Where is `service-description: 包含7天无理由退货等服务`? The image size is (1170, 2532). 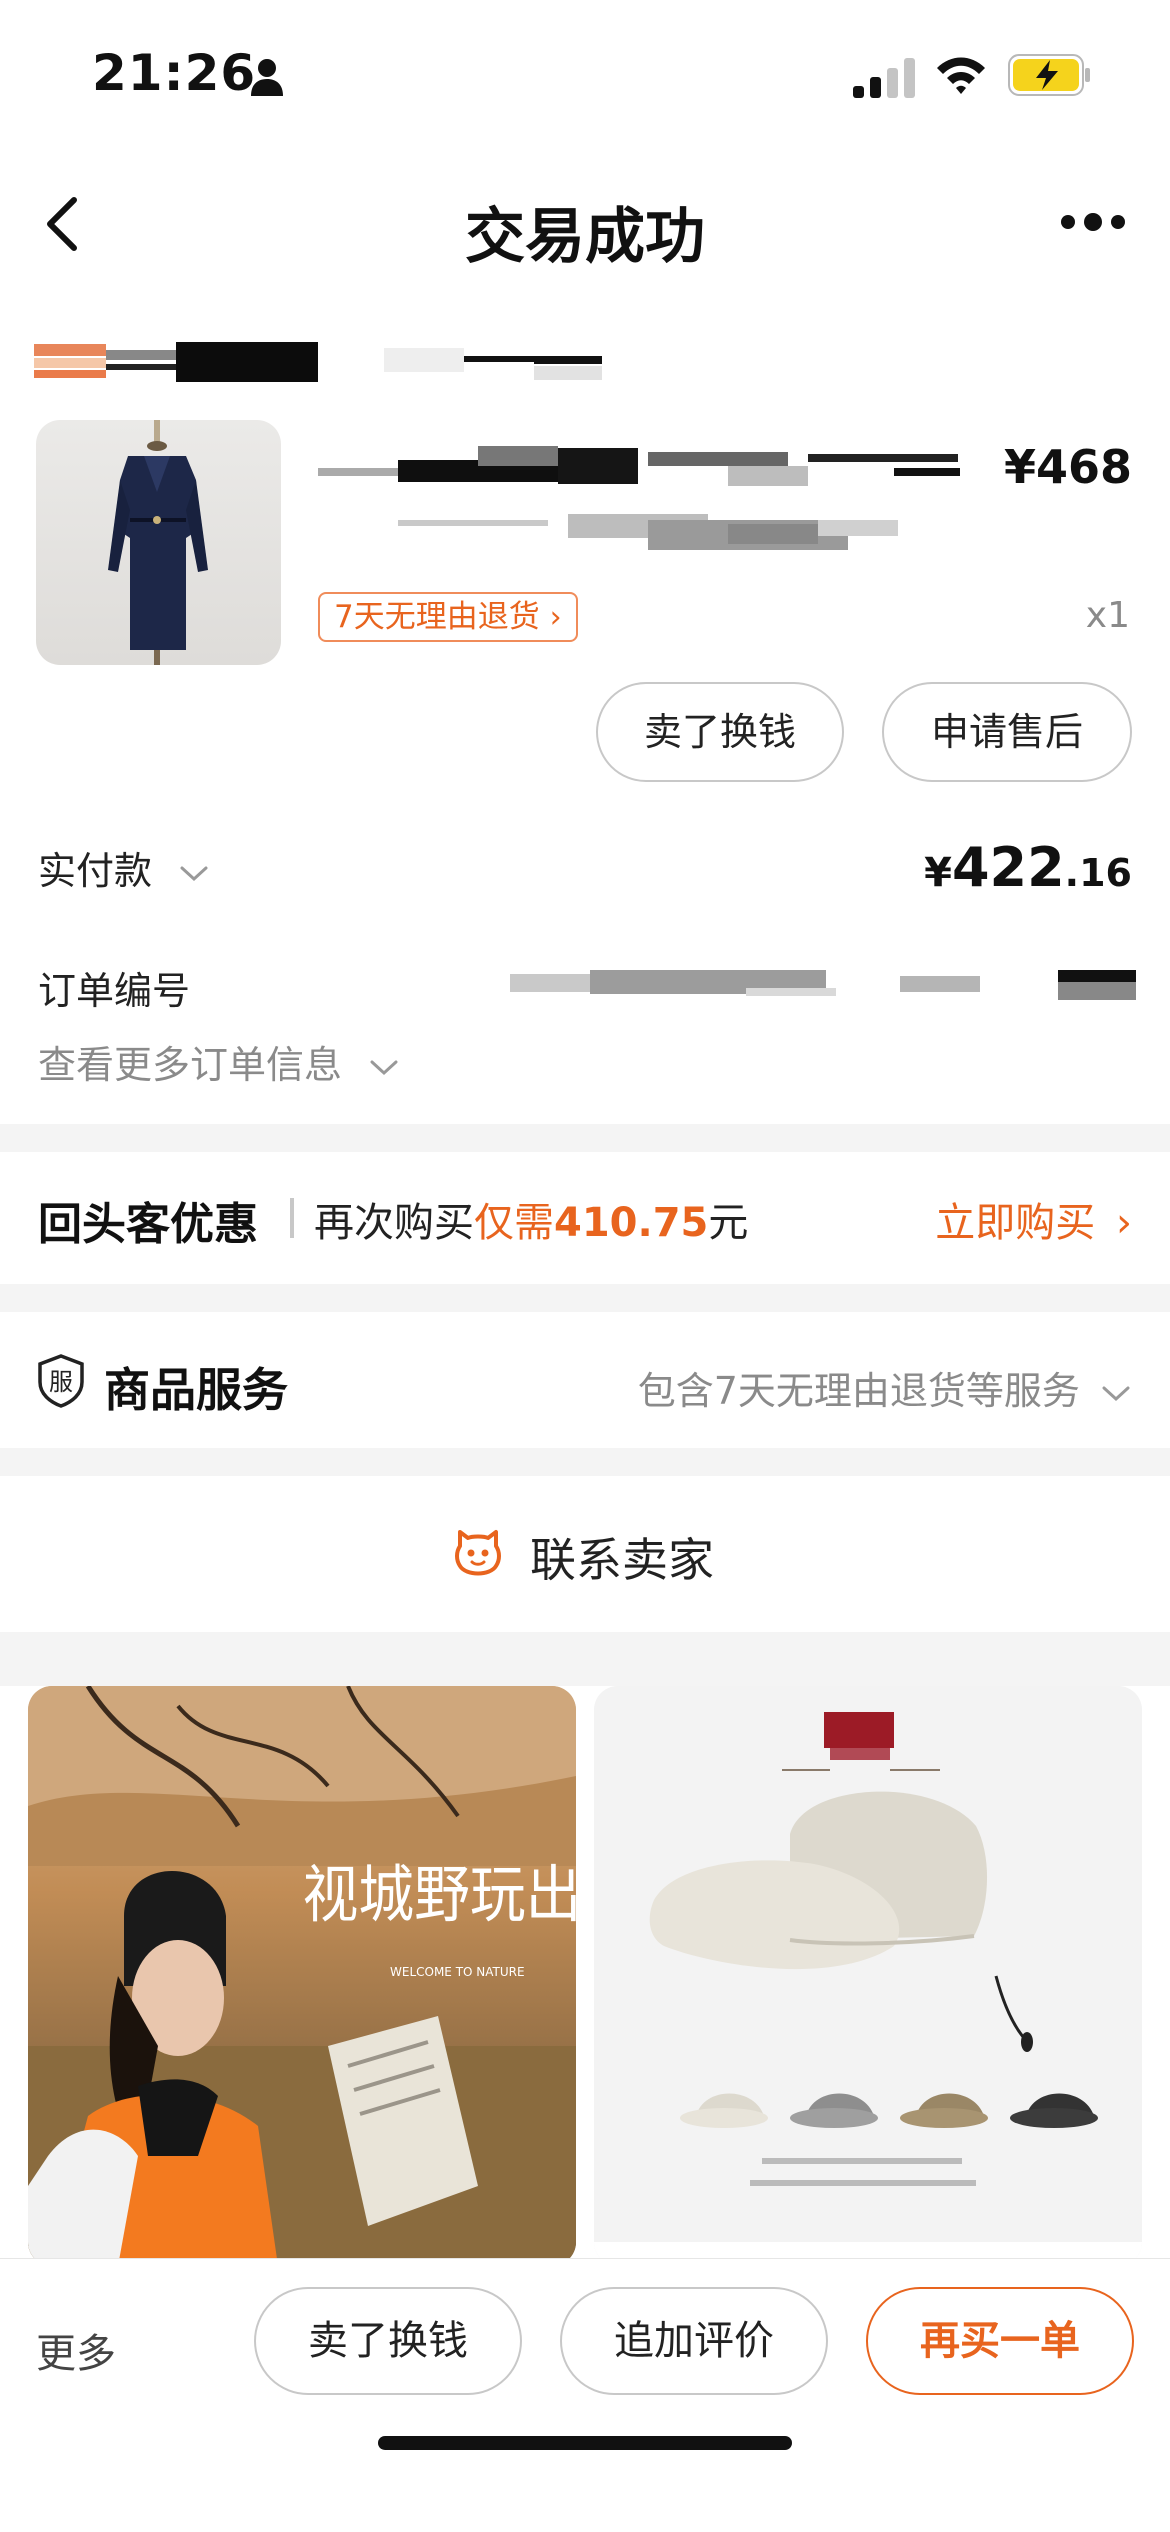 service-description: 包含7天无理由退货等服务 is located at coordinates (858, 1391).